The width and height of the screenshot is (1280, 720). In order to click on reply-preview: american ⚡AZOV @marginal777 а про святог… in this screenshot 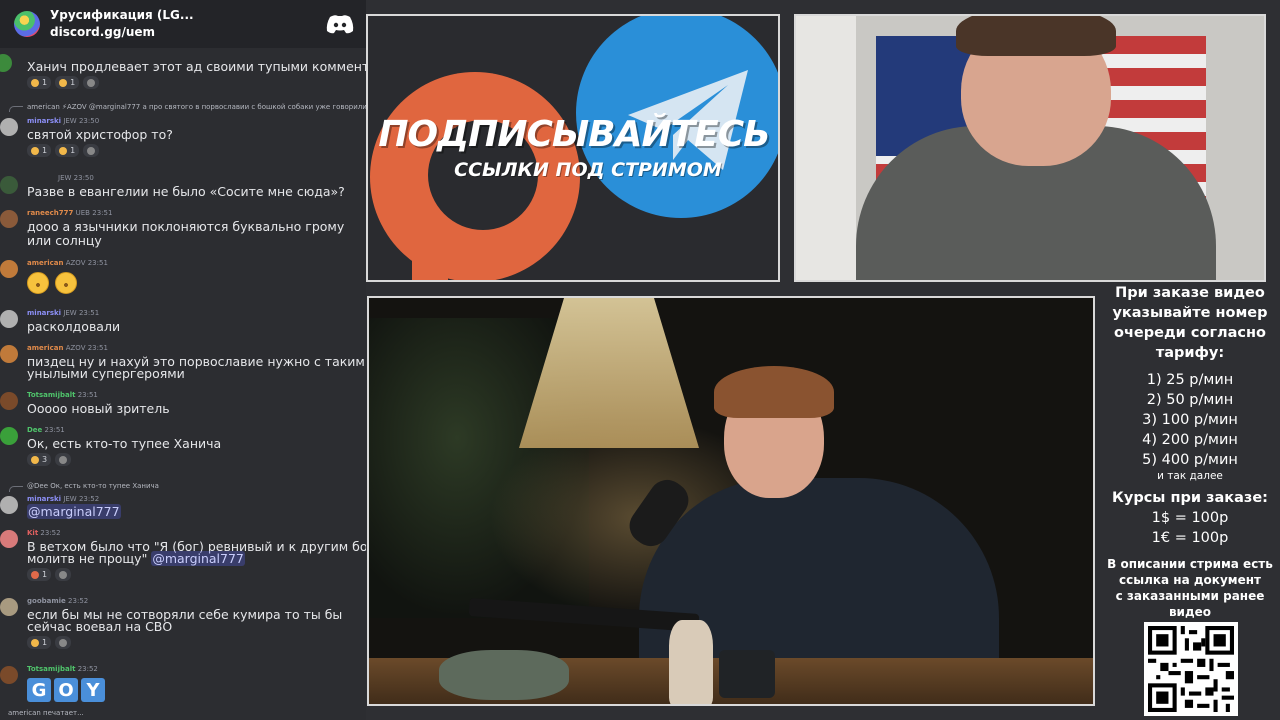, I will do `click(196, 107)`.